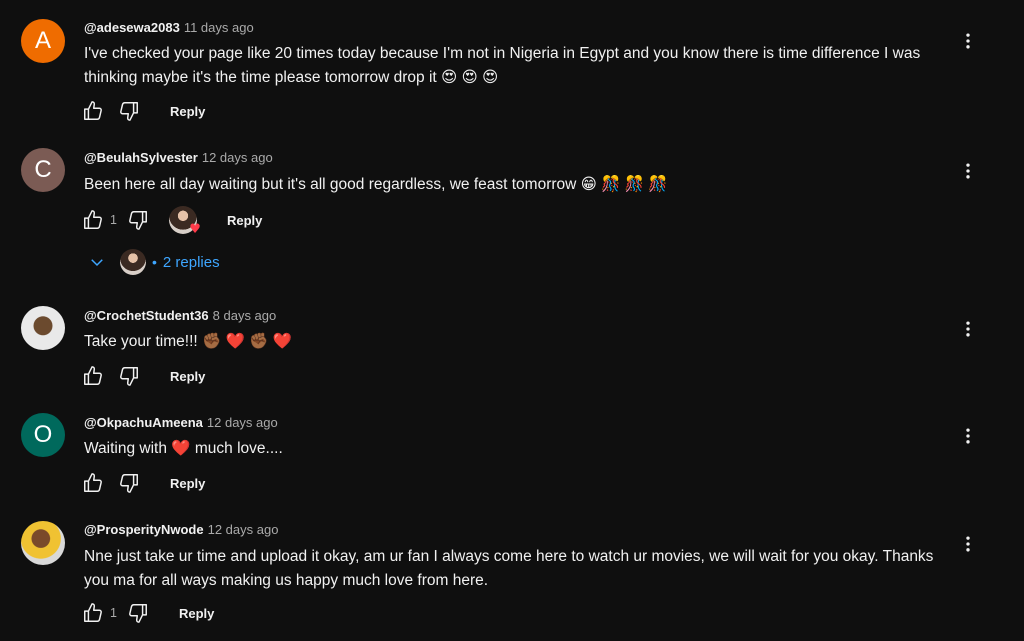  What do you see at coordinates (184, 221) in the screenshot?
I see `creator-heart-icon: ♥` at bounding box center [184, 221].